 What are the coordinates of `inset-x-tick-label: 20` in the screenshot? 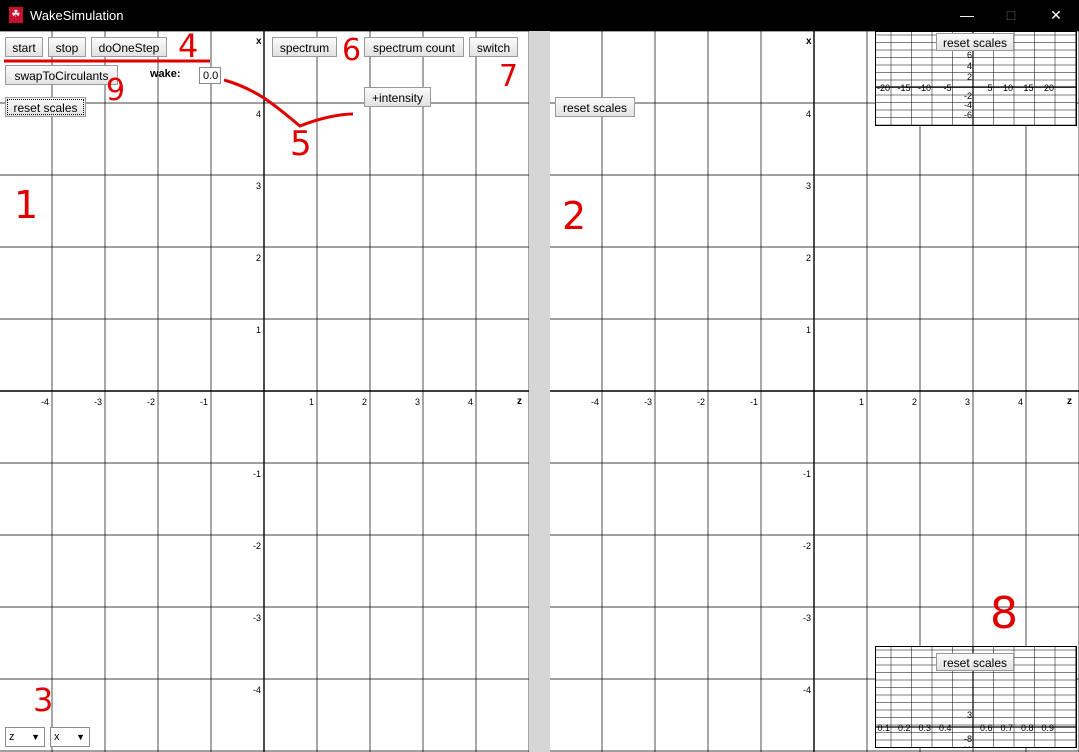 It's located at (1049, 88).